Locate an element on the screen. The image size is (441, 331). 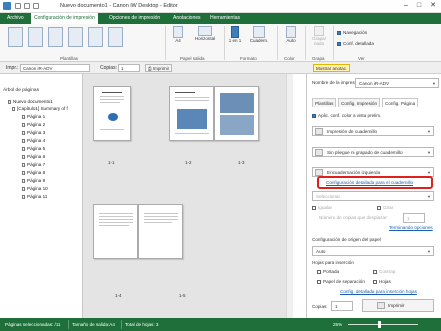
hojas-checkbox: Hojas is located at coordinates (382, 281).